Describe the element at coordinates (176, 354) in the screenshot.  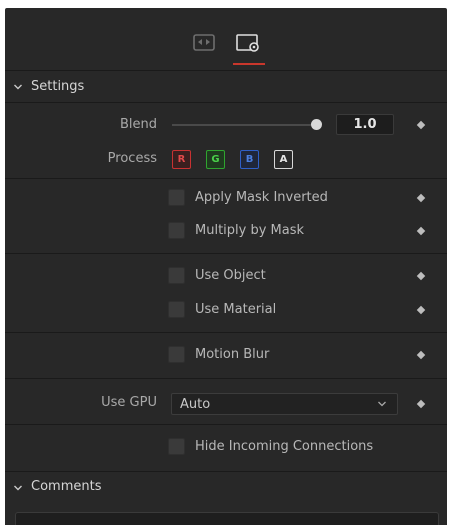
I see `motion-blur-checkbox` at that location.